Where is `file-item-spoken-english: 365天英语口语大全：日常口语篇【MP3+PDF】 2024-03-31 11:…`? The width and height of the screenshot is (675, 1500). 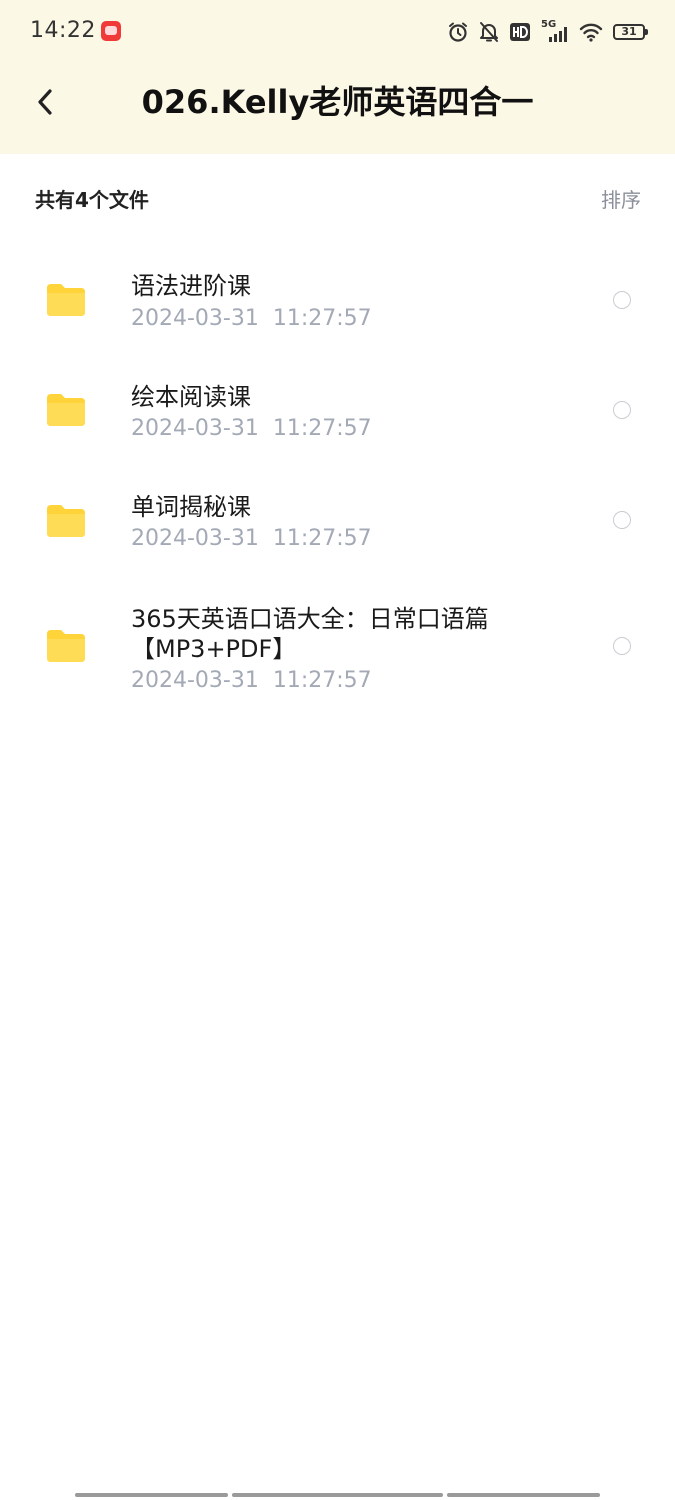
file-item-spoken-english: 365天英语口语大全：日常口语篇【MP3+PDF】 2024-03-31 11:… is located at coordinates (337, 651).